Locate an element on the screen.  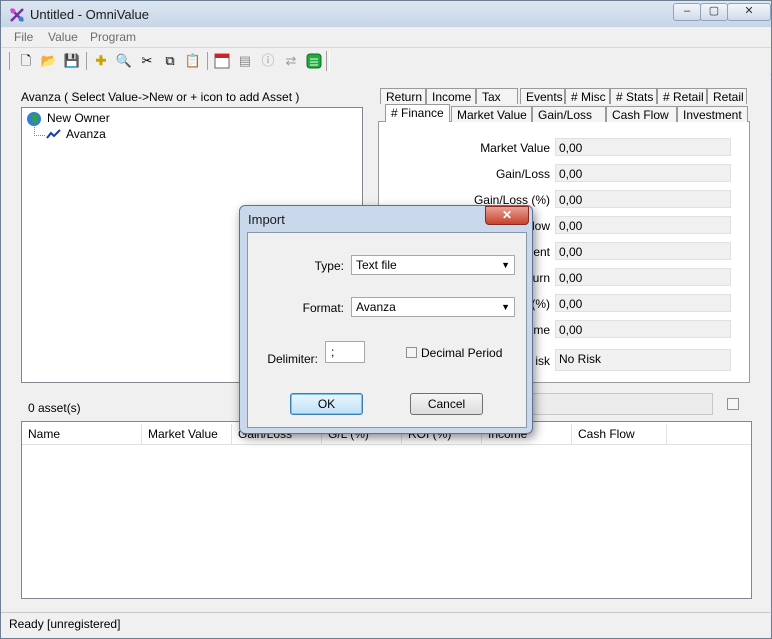
field-market-value: 0,00 is located at coordinates (643, 147).